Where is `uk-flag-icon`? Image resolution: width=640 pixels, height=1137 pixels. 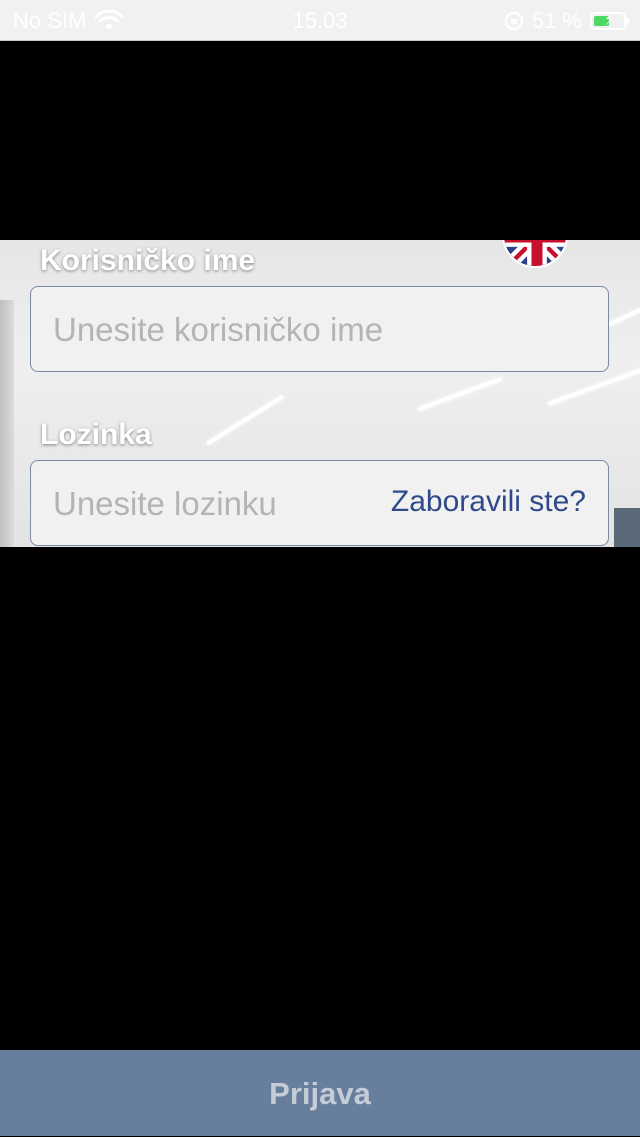 uk-flag-icon is located at coordinates (535, 253).